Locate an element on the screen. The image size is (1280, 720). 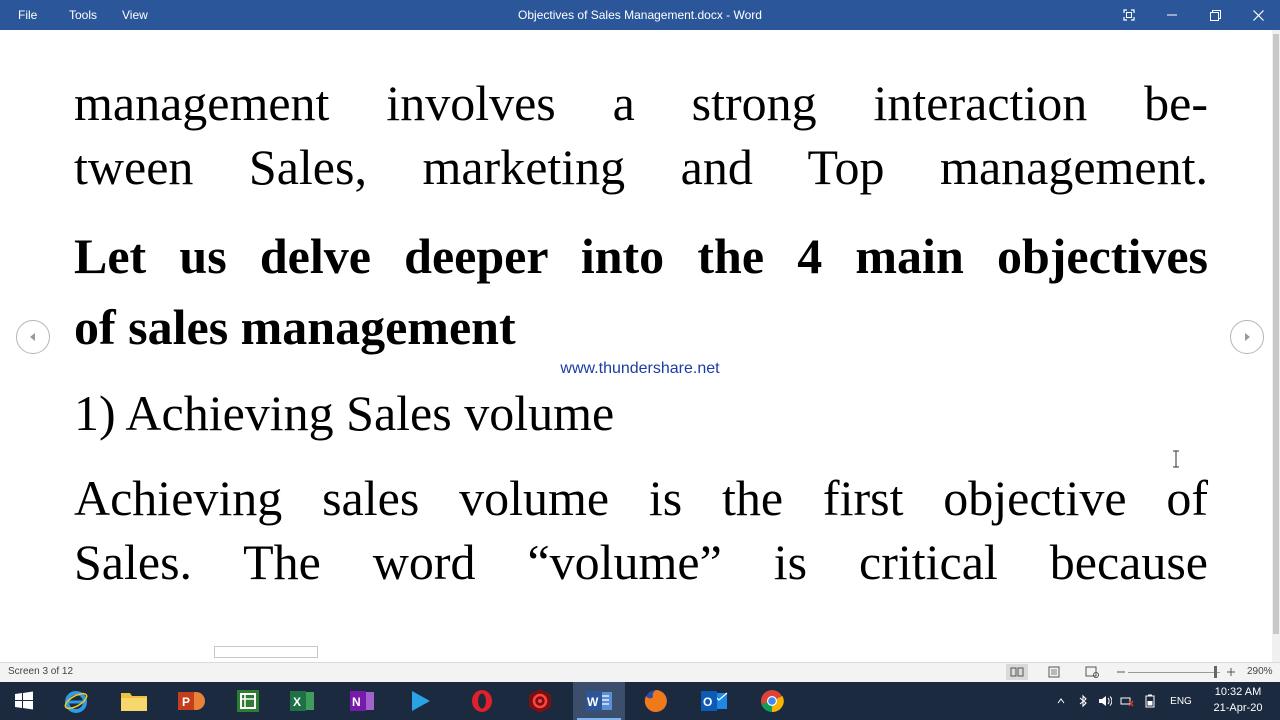
taskbar-media-player is located at coordinates (420, 701).